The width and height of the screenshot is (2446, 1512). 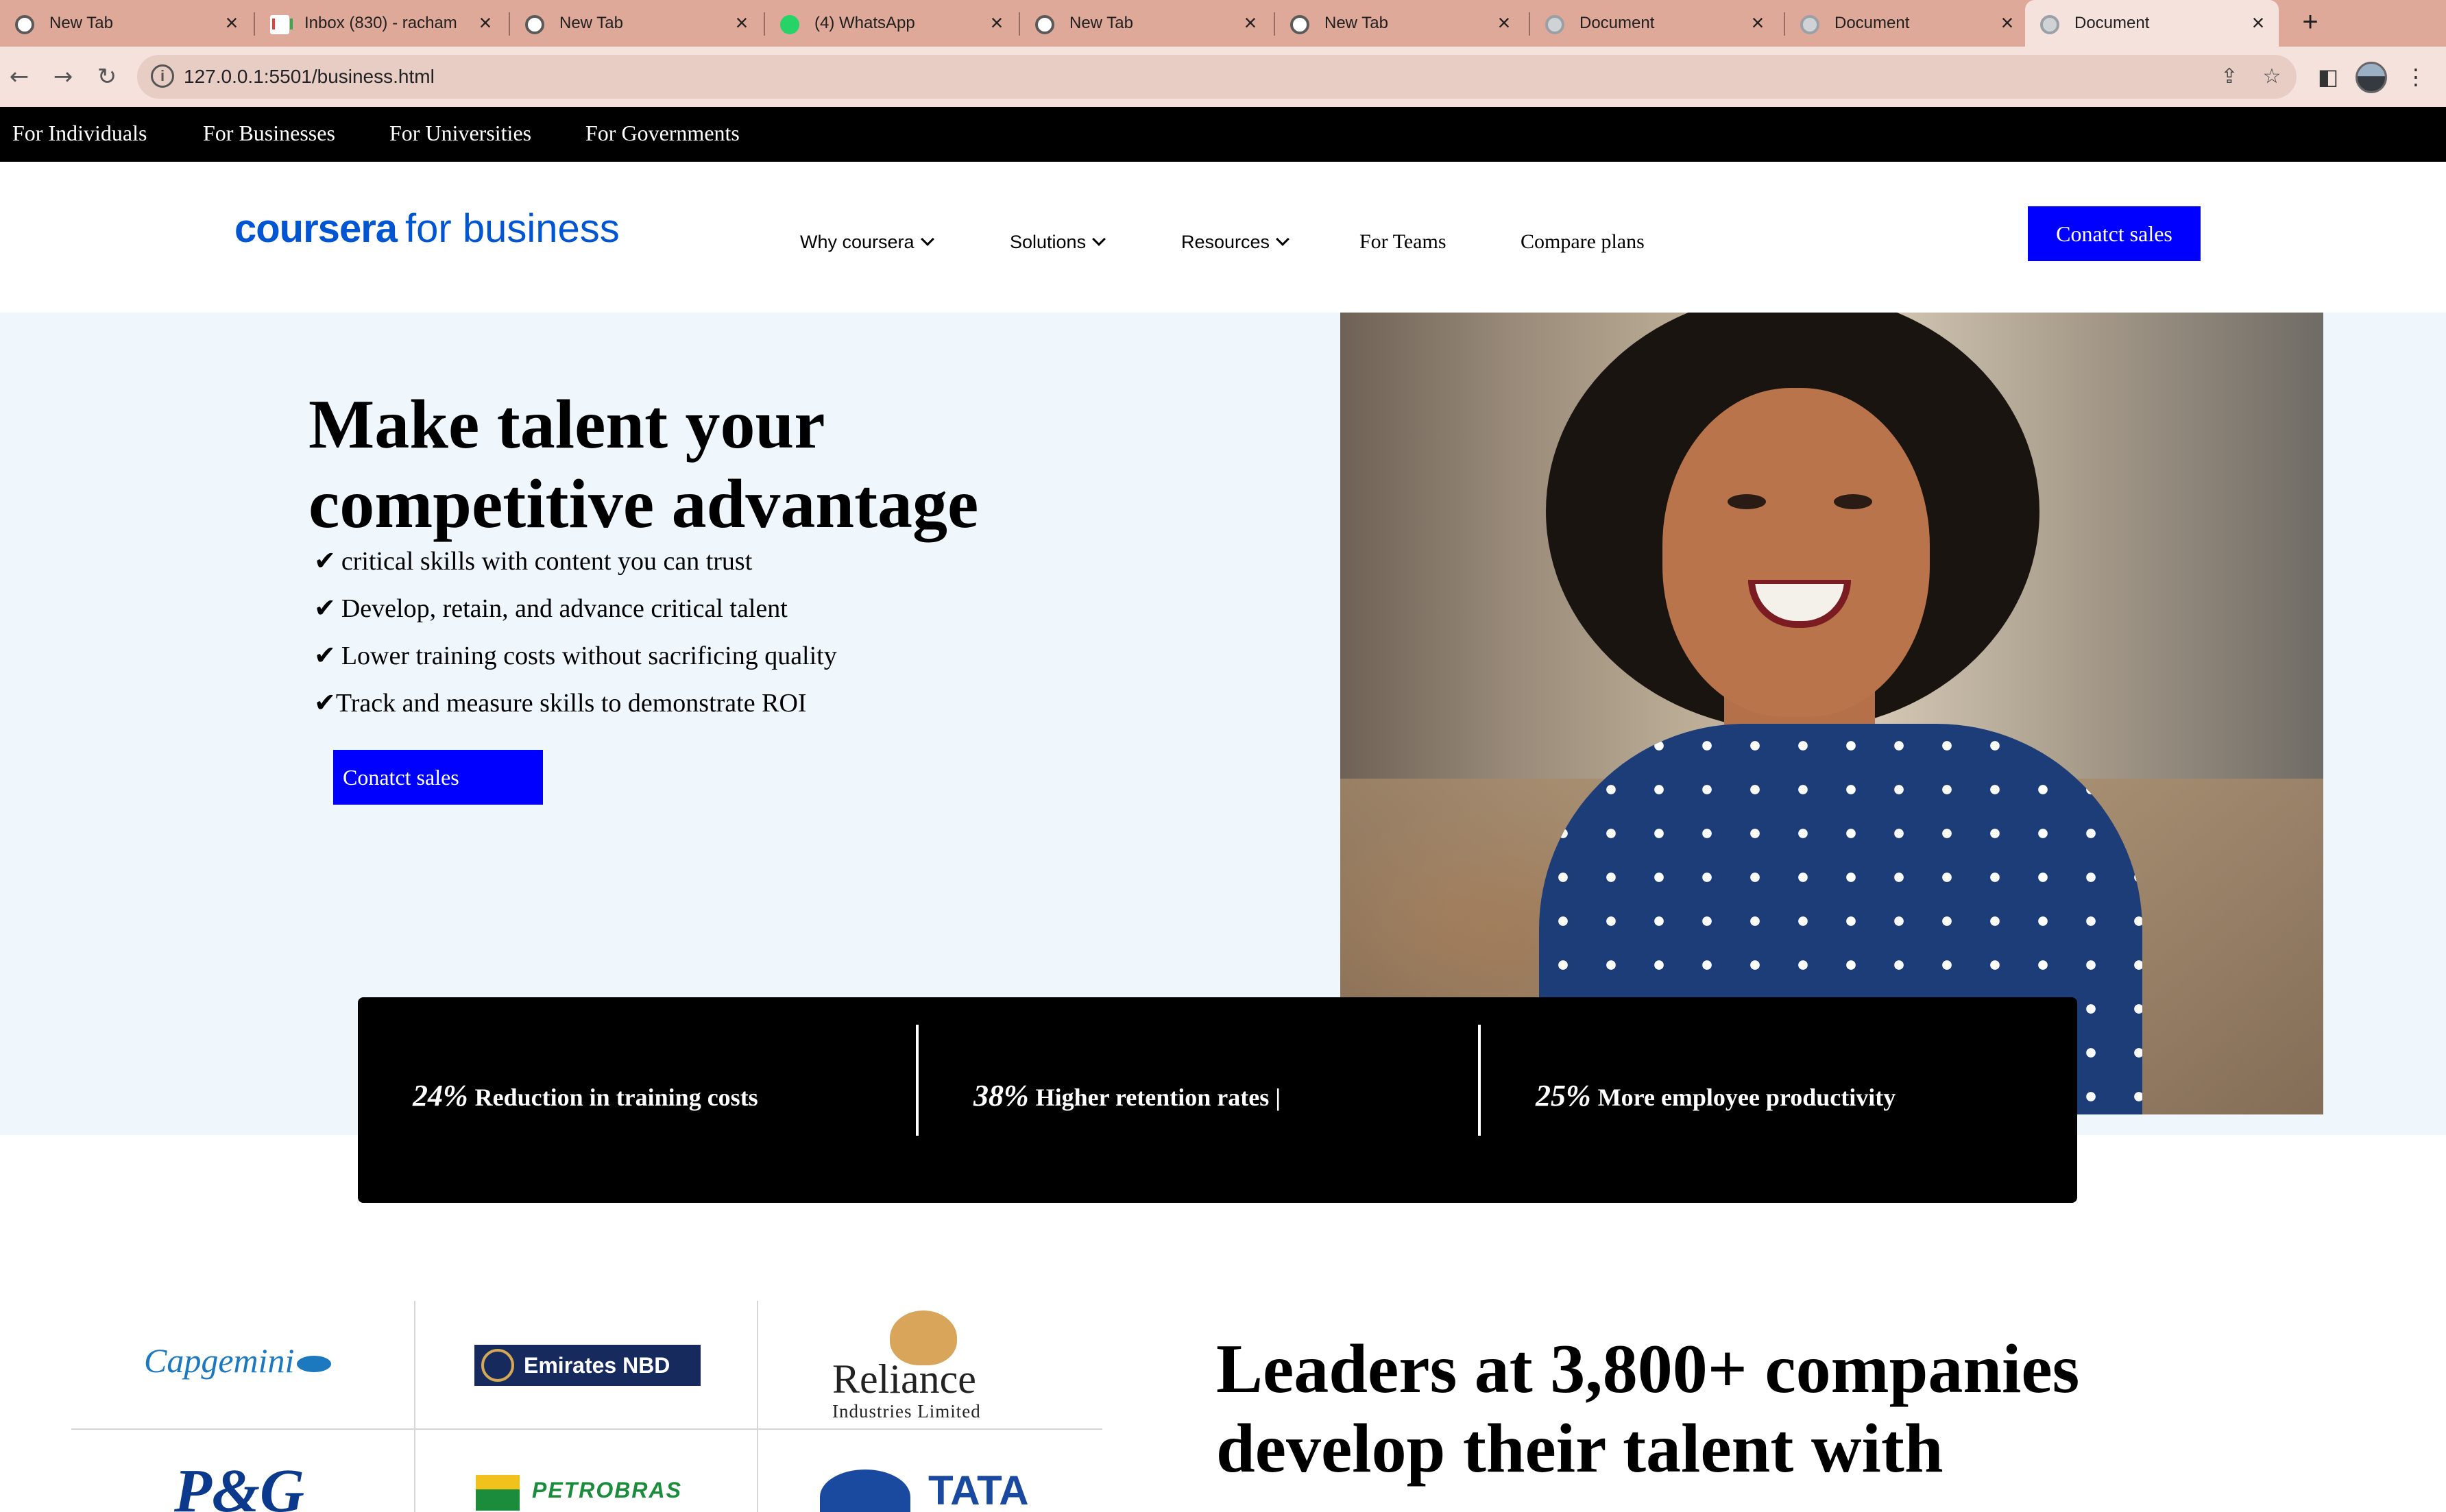 I want to click on photo-face, so click(x=1796, y=552).